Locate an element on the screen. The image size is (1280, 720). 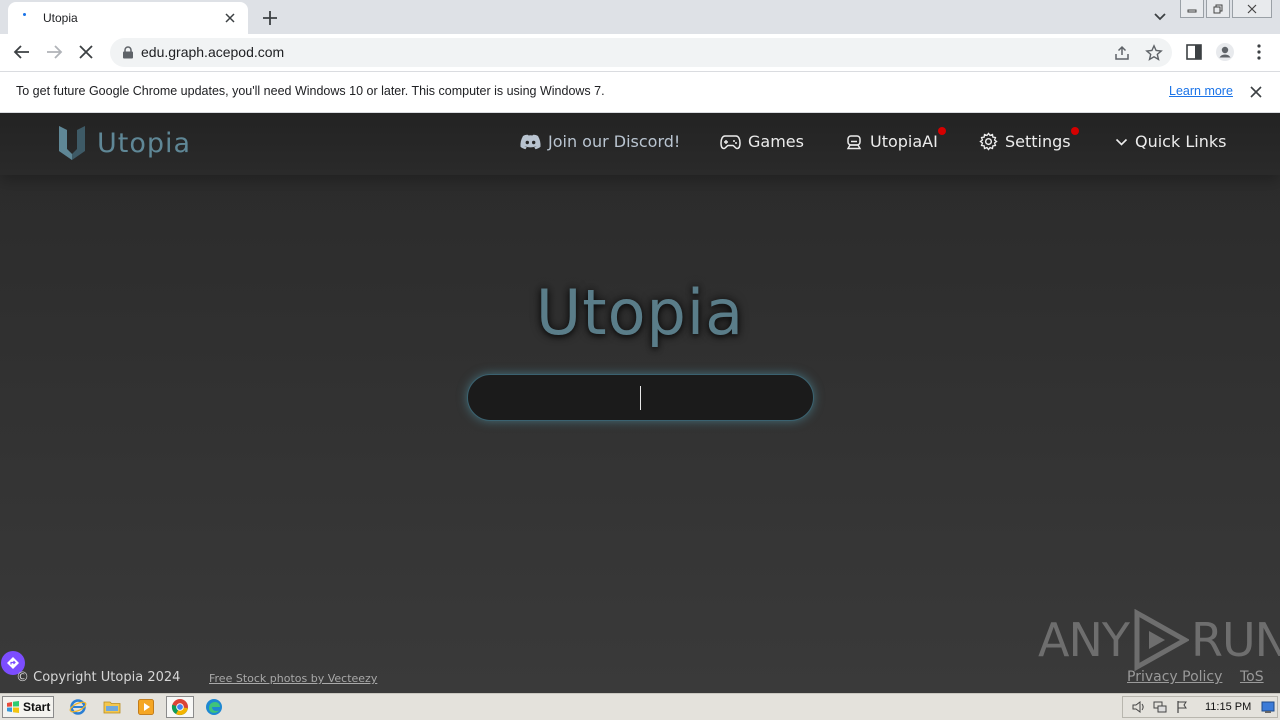
chevron-down-icon is located at coordinates (1121, 142).